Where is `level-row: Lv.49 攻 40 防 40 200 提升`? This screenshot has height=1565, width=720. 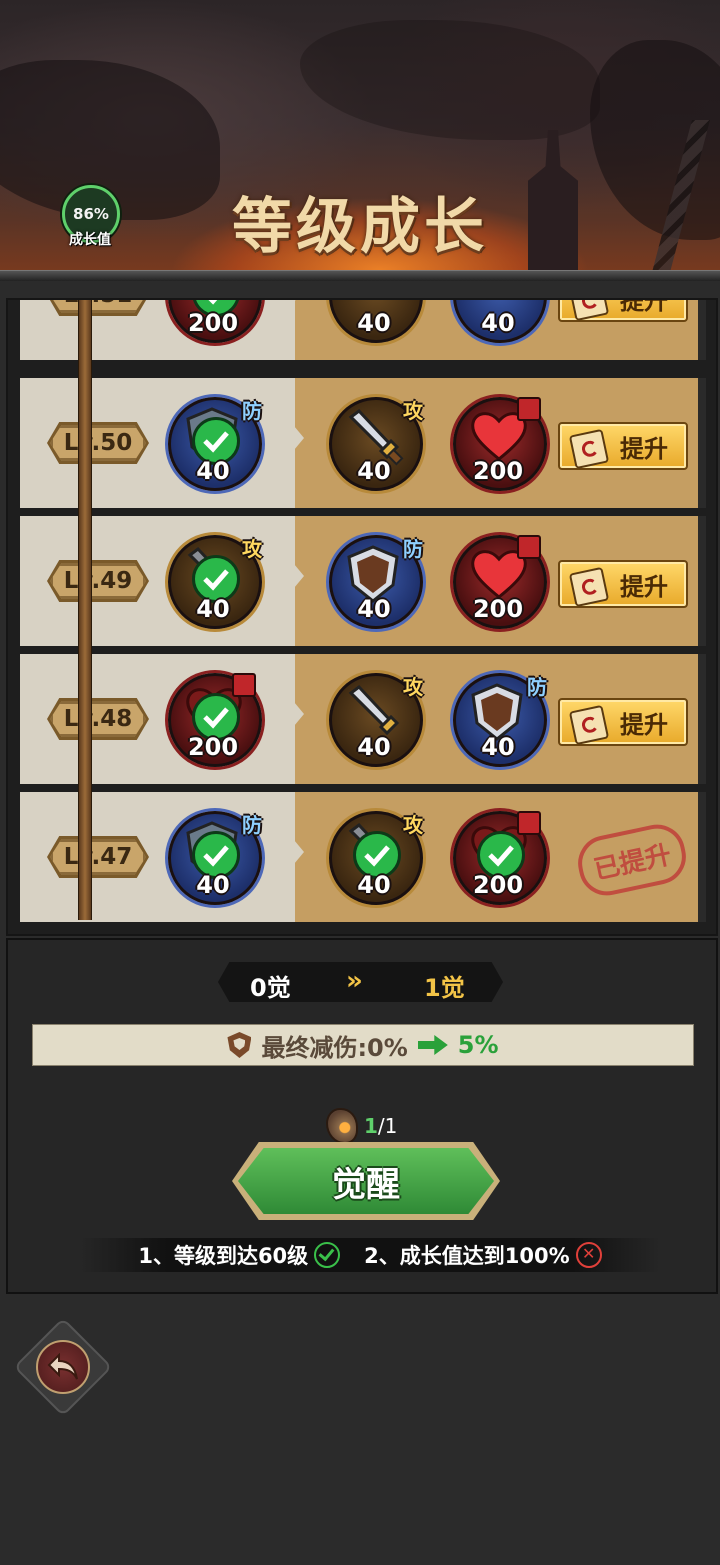
level-row: Lv.49 攻 40 防 40 200 提升 is located at coordinates (363, 581).